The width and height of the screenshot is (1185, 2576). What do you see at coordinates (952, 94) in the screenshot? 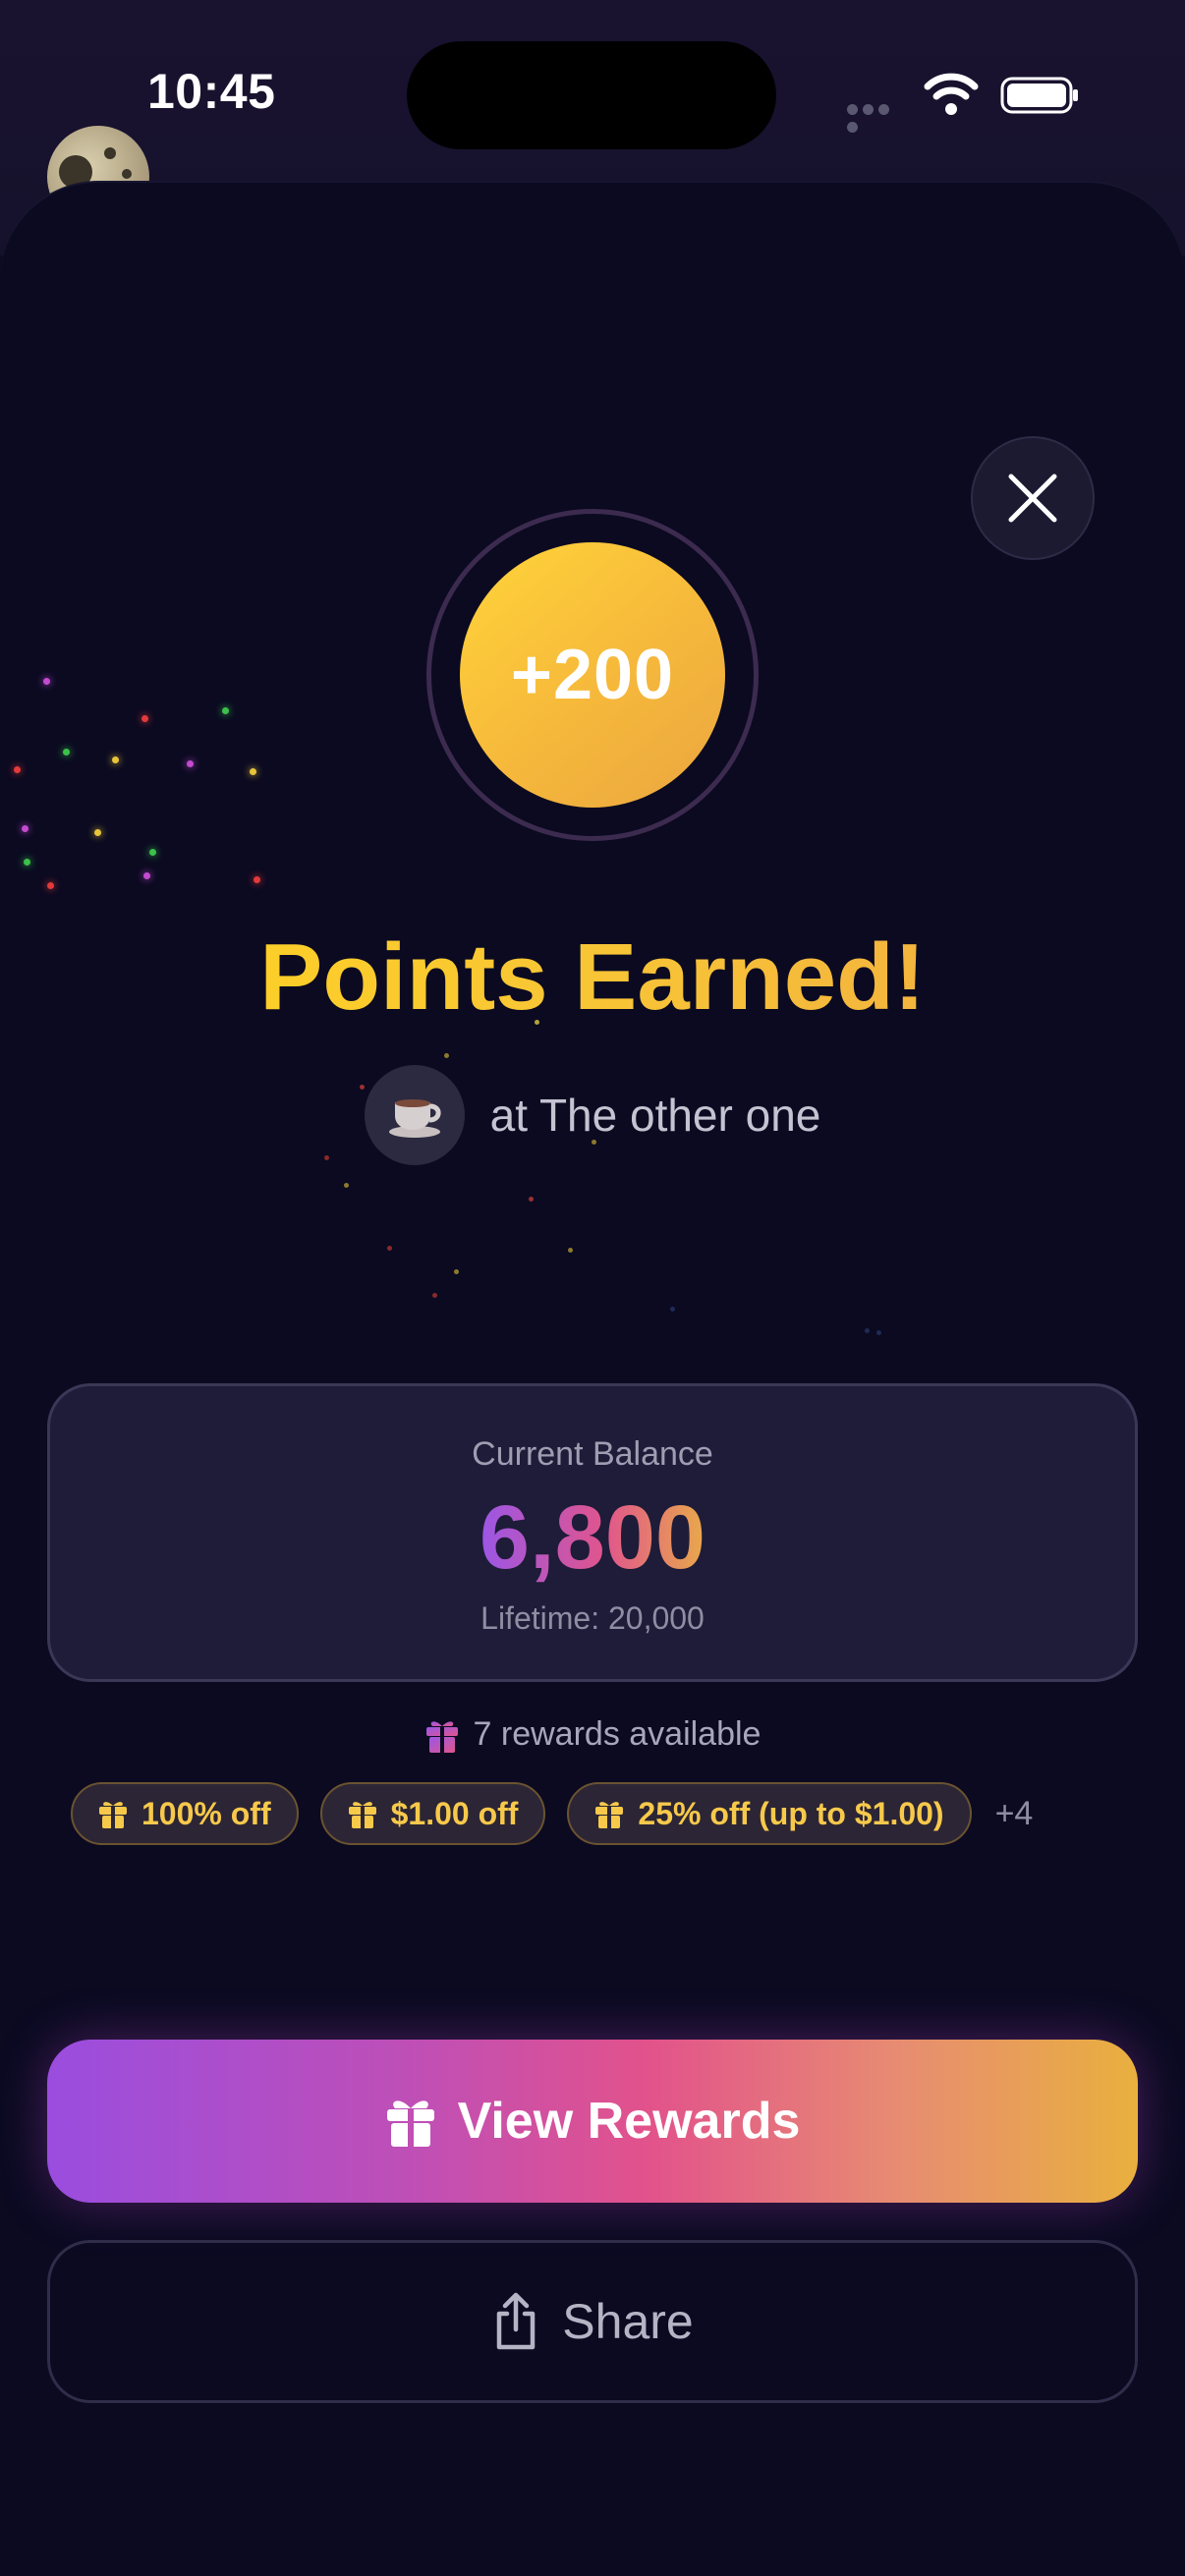
I see `wifi-icon` at bounding box center [952, 94].